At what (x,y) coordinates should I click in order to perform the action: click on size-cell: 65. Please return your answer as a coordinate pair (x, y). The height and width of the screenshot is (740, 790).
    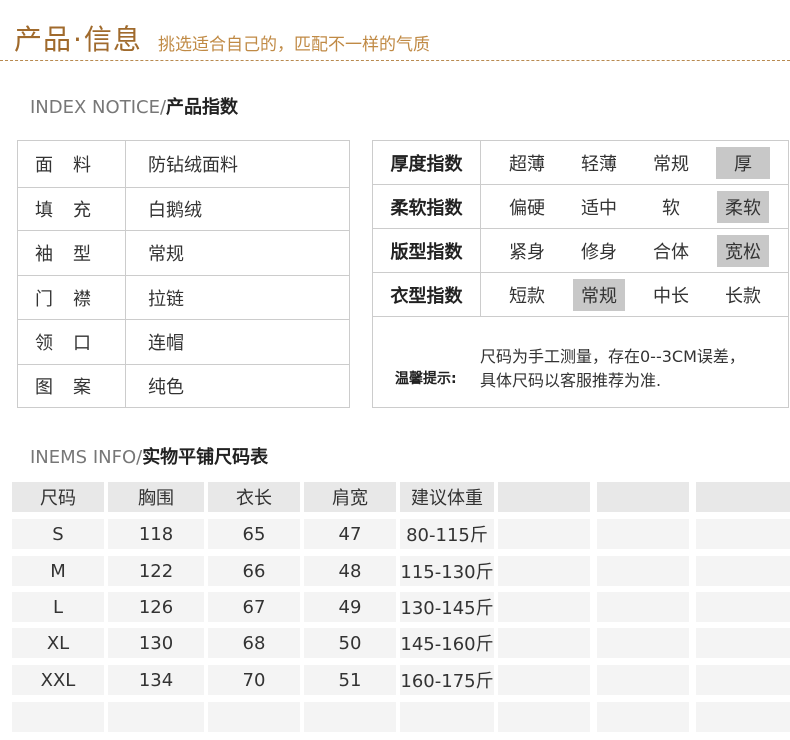
    Looking at the image, I should click on (254, 534).